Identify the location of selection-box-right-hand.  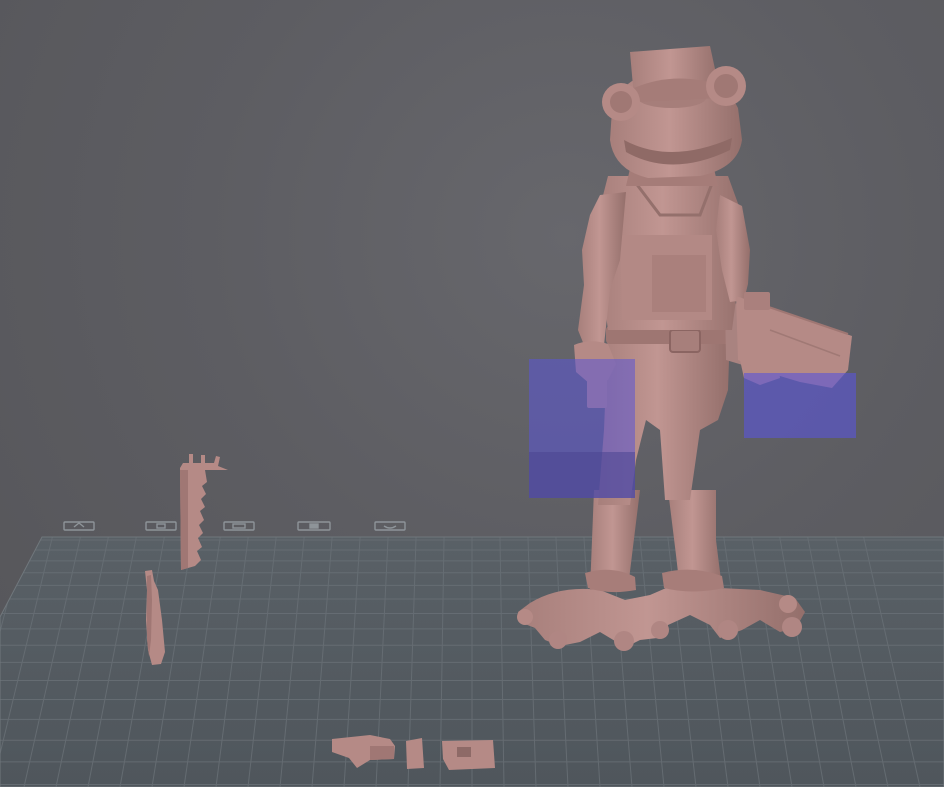
(800, 405).